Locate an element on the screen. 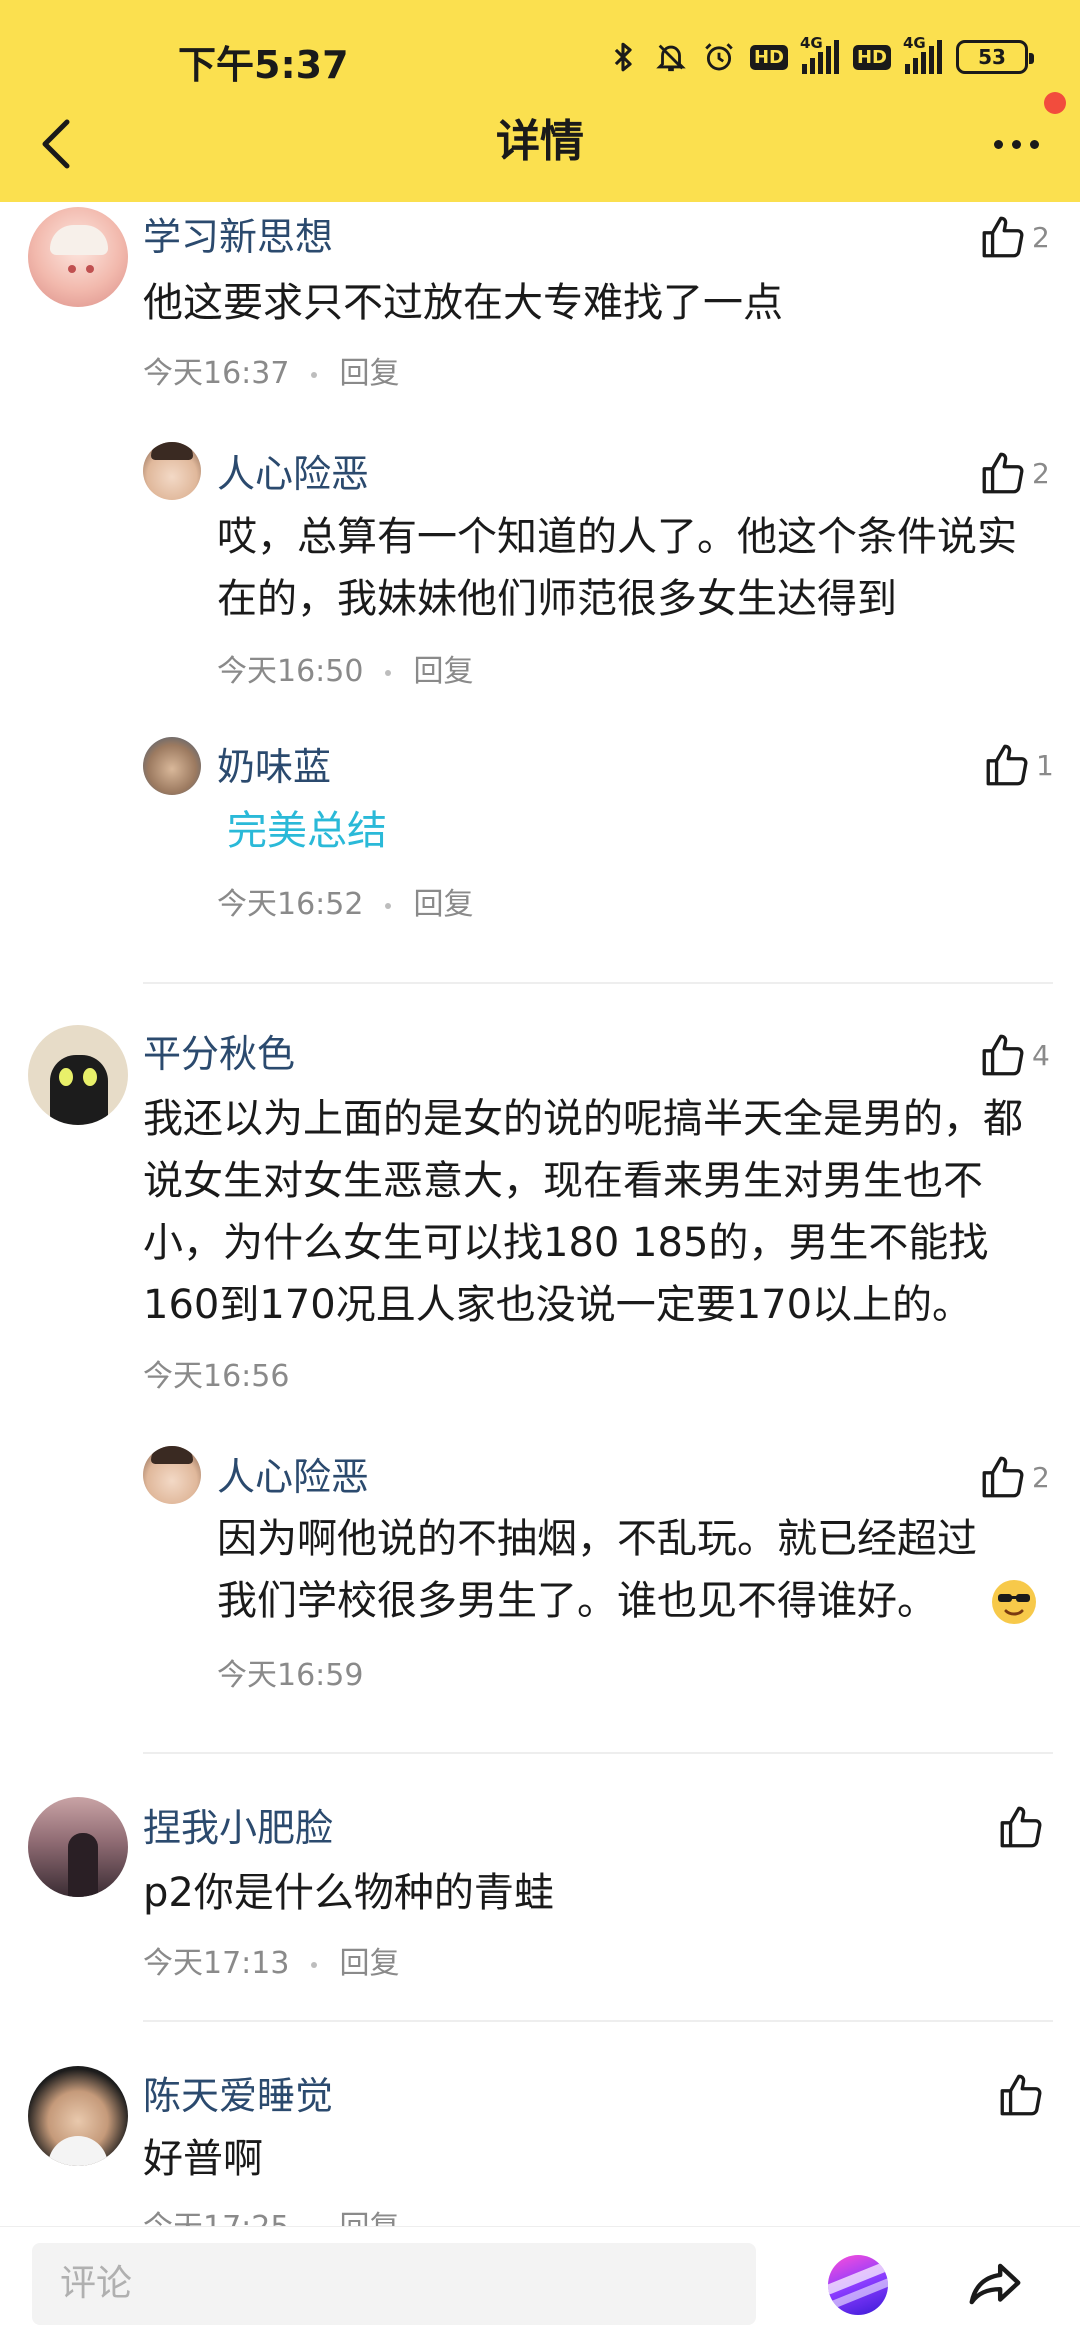 This screenshot has width=1080, height=2340. comment-meta: 今天16:37 回复 is located at coordinates (271, 374).